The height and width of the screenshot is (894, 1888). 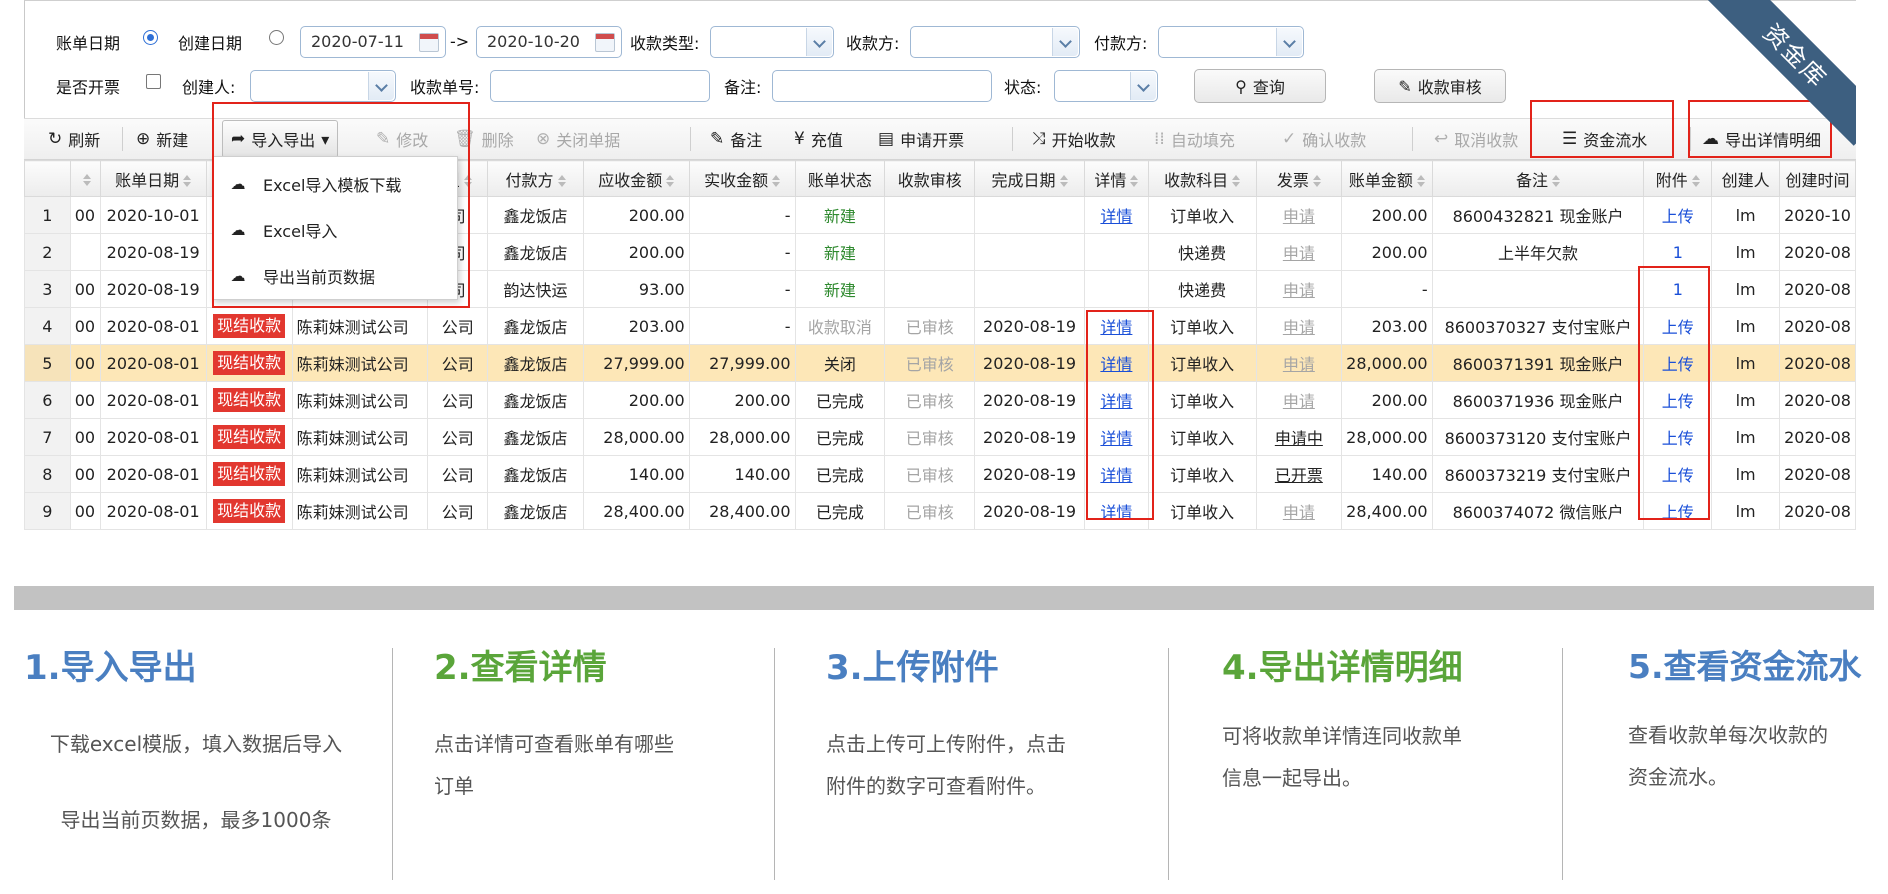 I want to click on cancel-receipt-button: ↩ 取消收款, so click(x=1476, y=139).